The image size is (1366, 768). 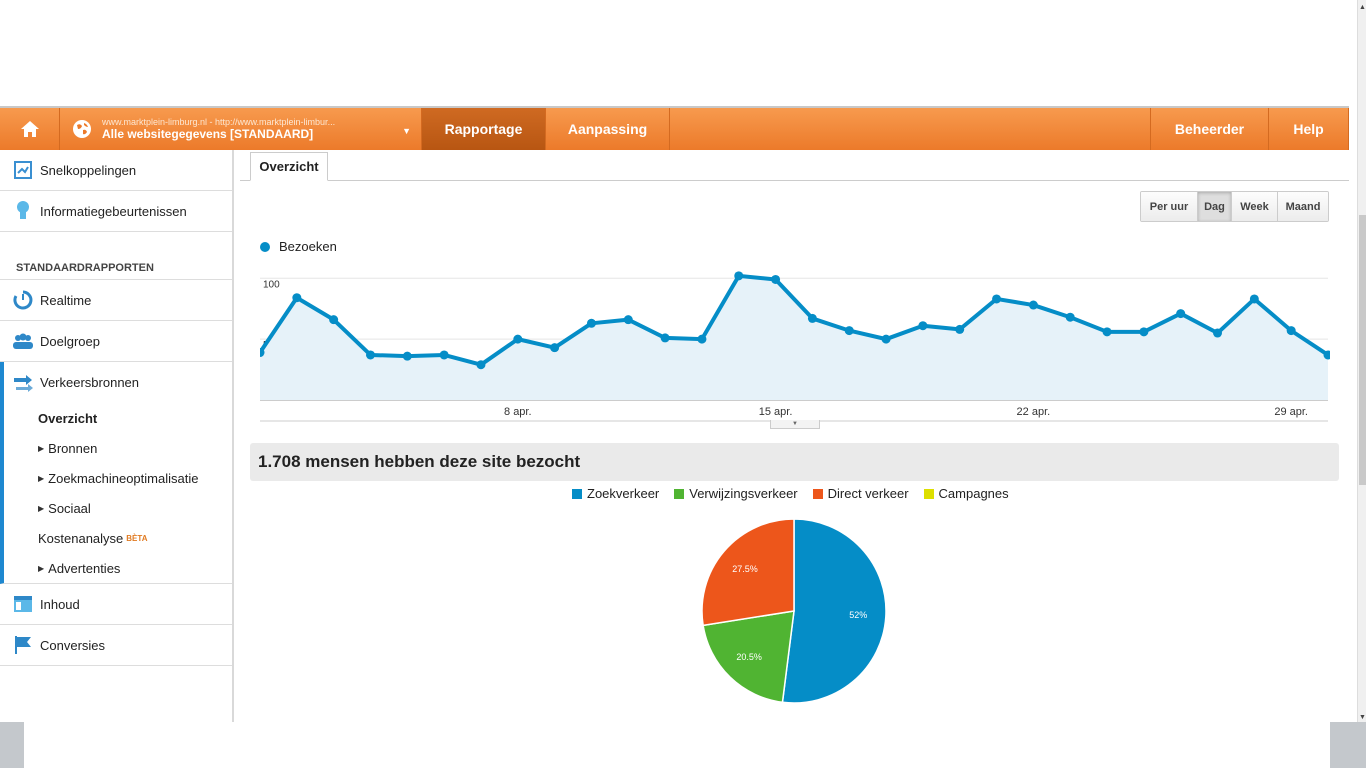 I want to click on tab-overzicht: Overzicht, so click(x=289, y=166).